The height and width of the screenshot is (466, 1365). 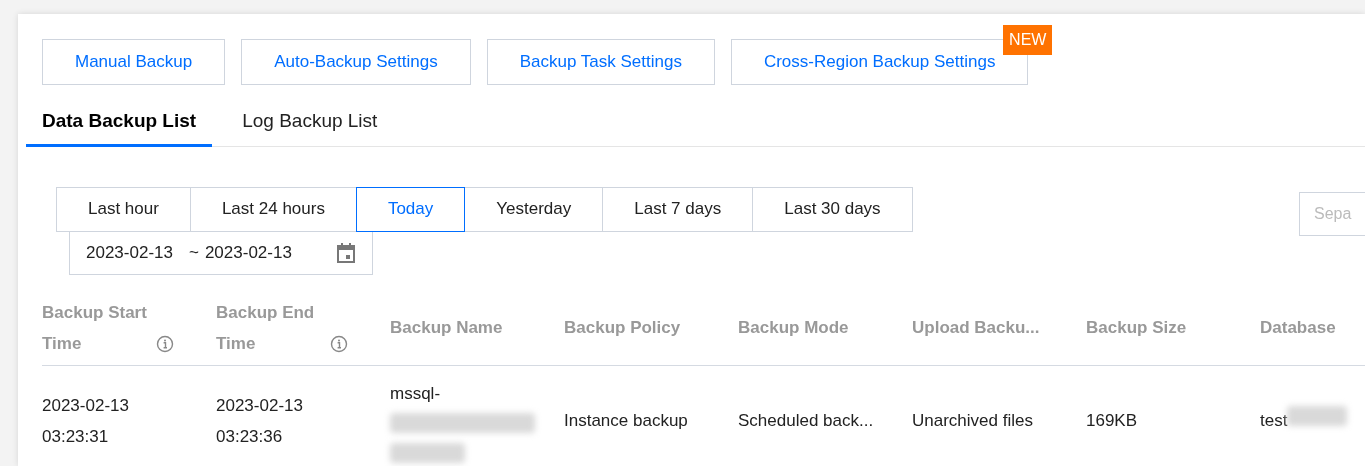 I want to click on time-range-option: Last hour, so click(x=123, y=209).